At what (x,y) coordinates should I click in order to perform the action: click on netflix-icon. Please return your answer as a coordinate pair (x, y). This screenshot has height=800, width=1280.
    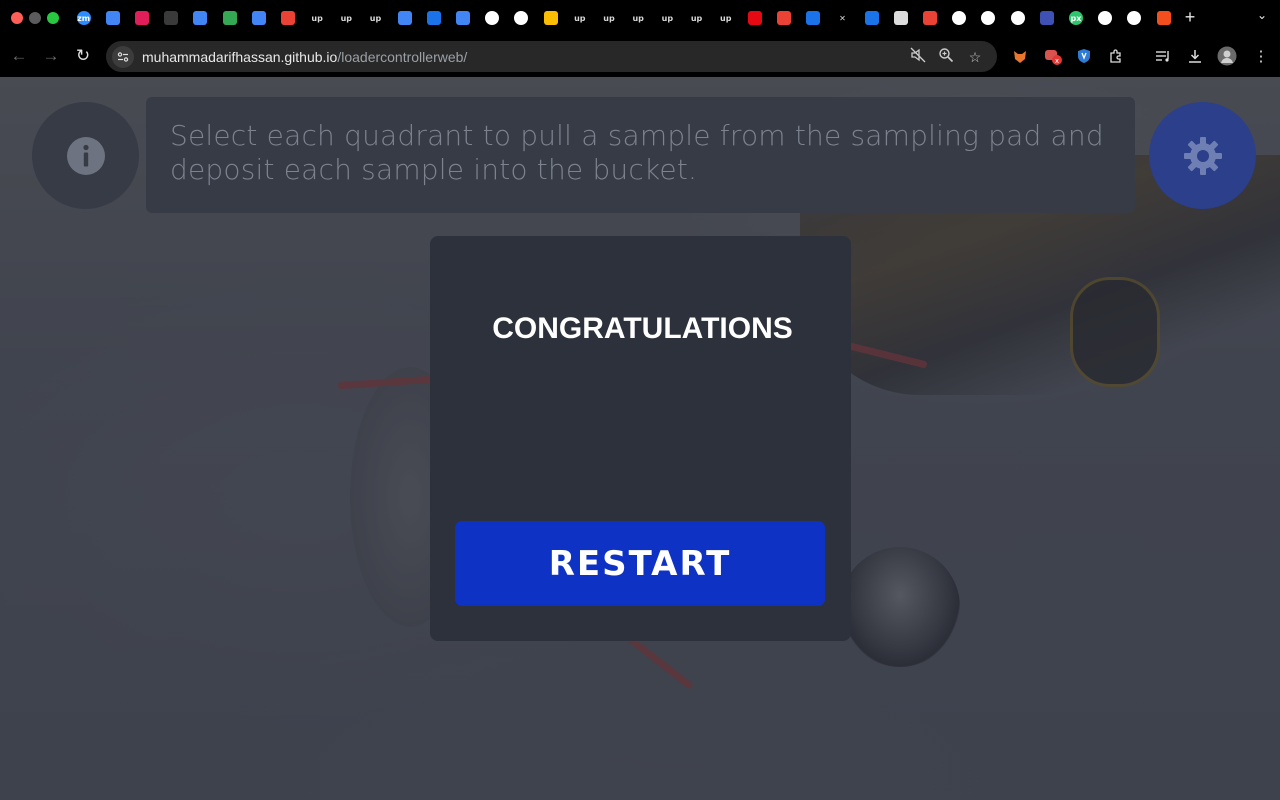
    Looking at the image, I should click on (754, 18).